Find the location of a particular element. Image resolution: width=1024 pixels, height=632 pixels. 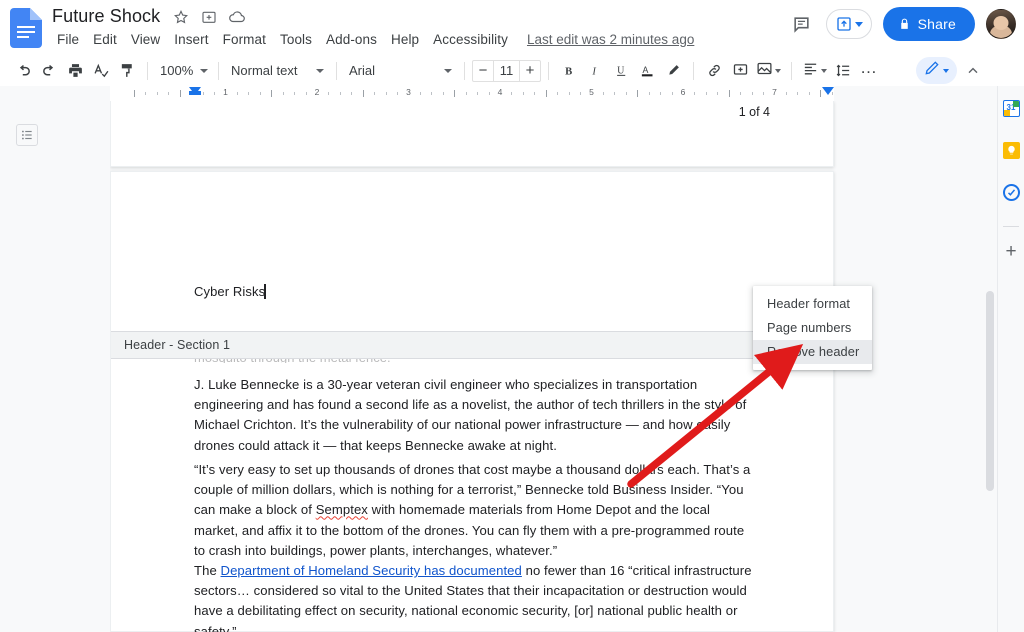

menu-file: File is located at coordinates (68, 39).